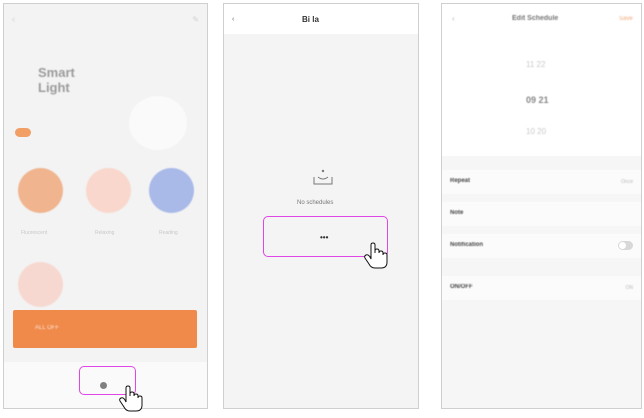 The image size is (644, 418). What do you see at coordinates (457, 213) in the screenshot?
I see `setting-label: Note` at bounding box center [457, 213].